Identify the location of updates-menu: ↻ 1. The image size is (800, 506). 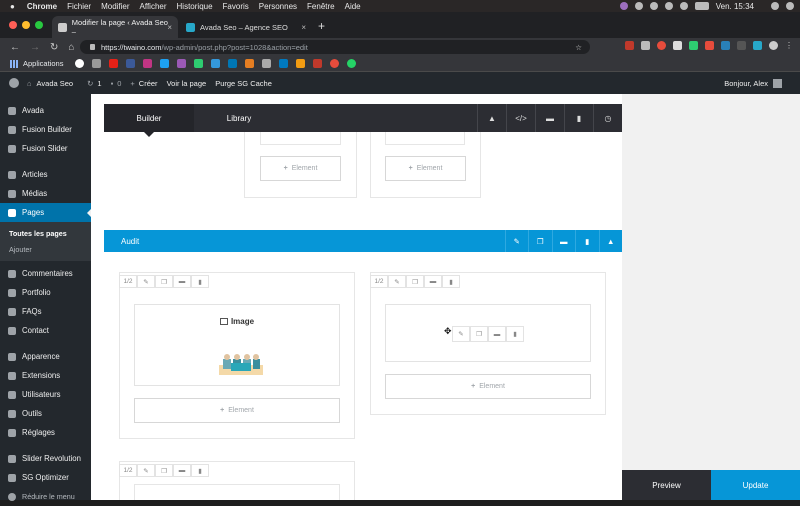
(94, 83).